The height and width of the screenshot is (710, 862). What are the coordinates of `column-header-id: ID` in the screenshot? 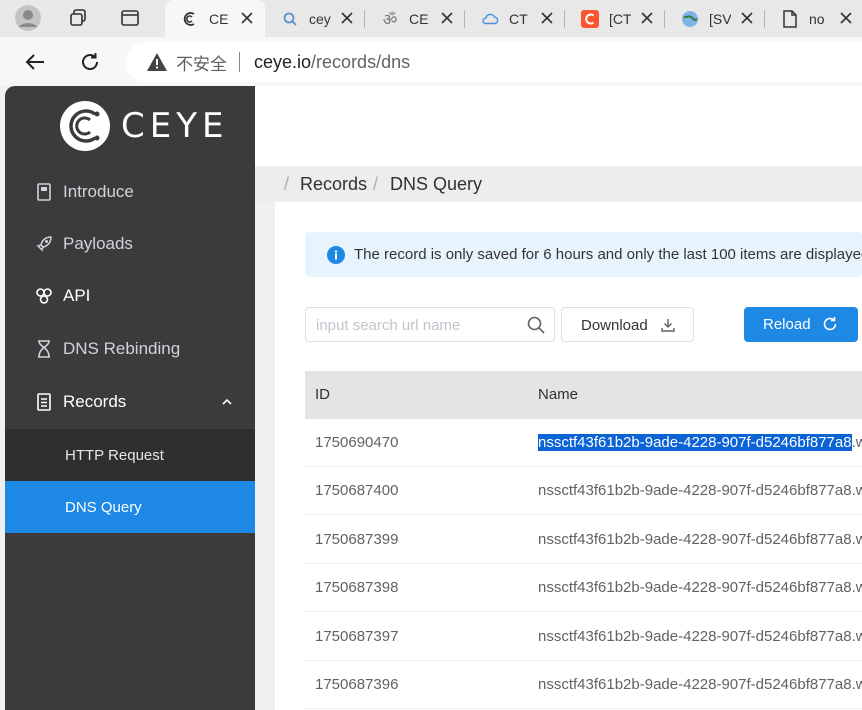 It's located at (322, 394).